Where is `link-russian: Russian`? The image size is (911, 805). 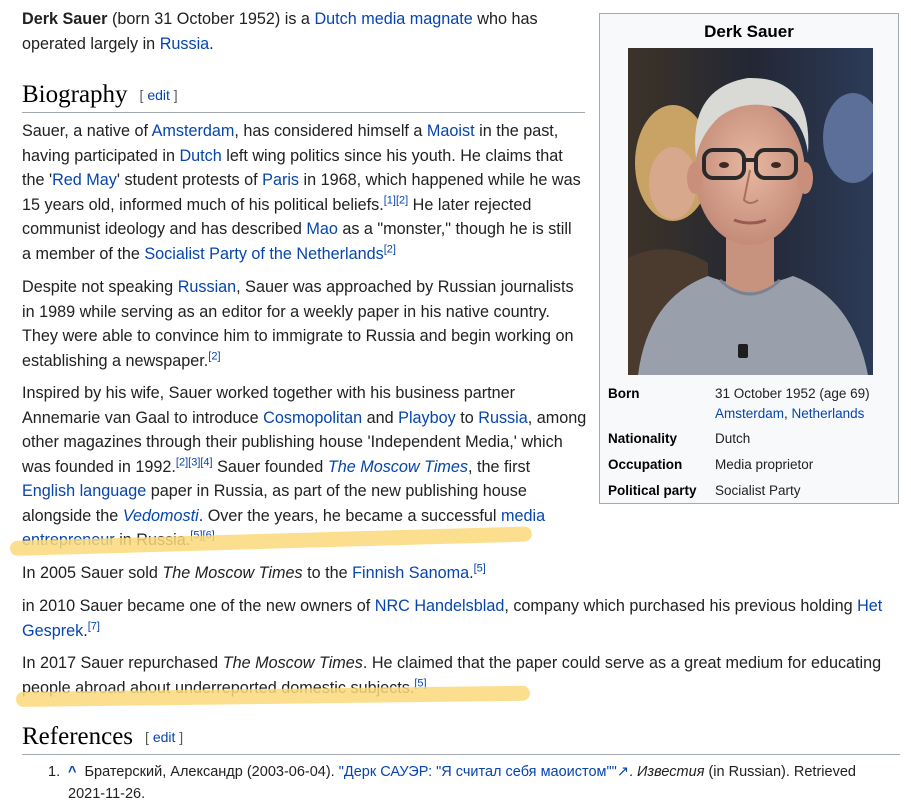
link-russian: Russian is located at coordinates (207, 287).